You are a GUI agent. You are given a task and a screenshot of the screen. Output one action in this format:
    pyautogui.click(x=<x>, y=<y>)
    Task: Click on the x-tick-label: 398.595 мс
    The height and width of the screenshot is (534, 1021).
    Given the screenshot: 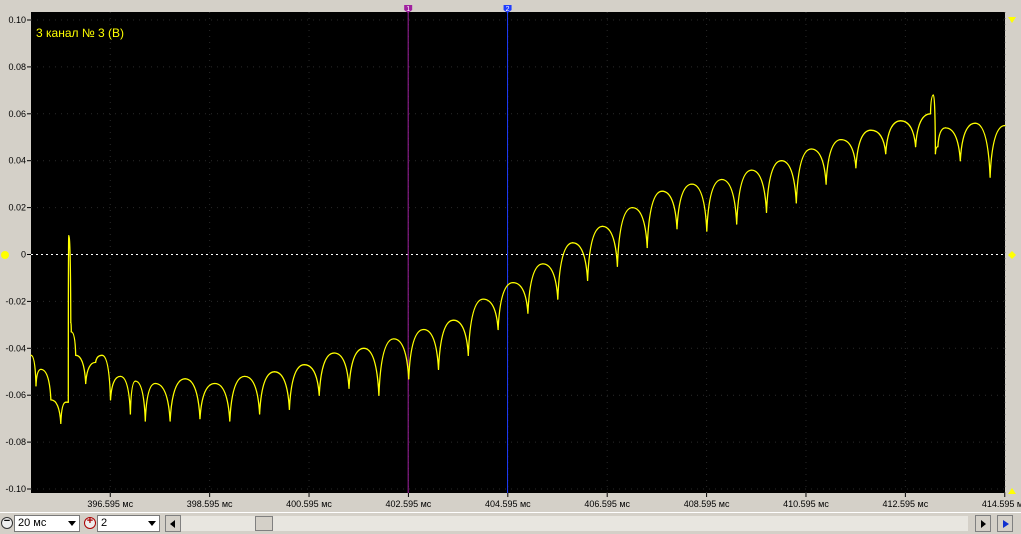 What is the action you would take?
    pyautogui.click(x=210, y=504)
    